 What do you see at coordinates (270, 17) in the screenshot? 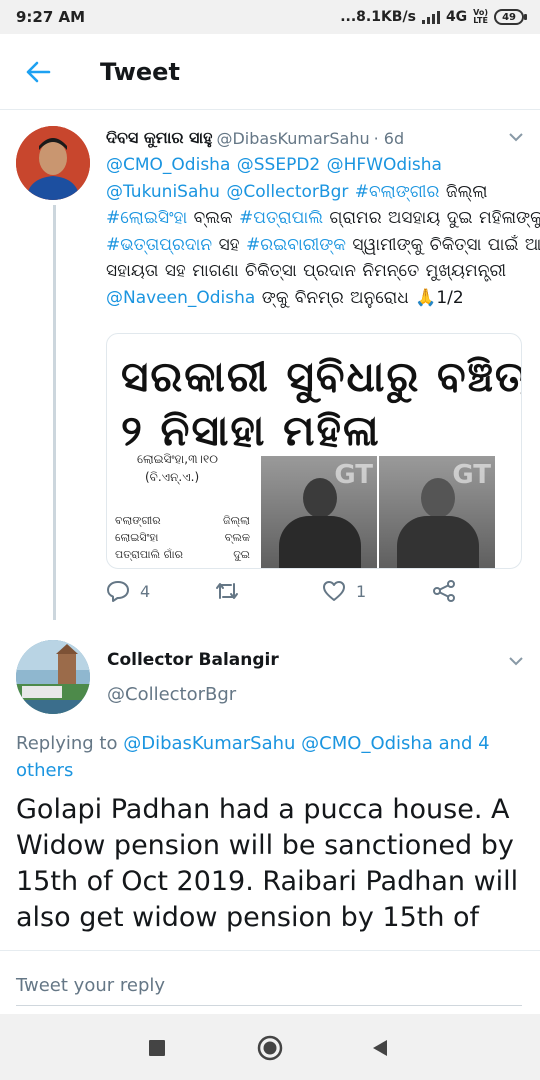
I see `status-bar: 9:27 AM ...8.1KB/s 4G Vo) LTE 49` at bounding box center [270, 17].